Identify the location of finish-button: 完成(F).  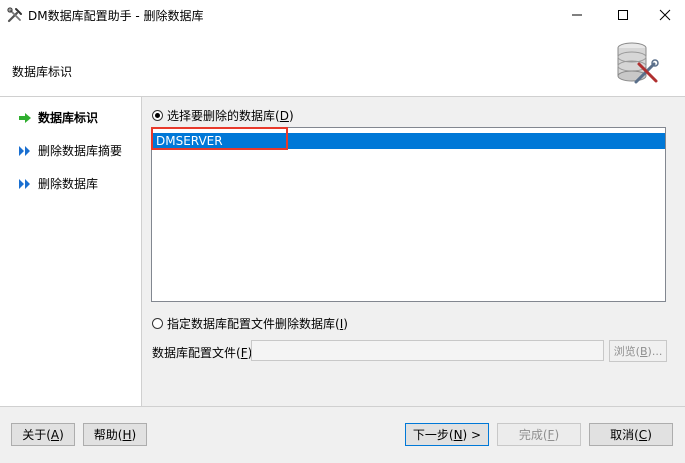
(539, 434).